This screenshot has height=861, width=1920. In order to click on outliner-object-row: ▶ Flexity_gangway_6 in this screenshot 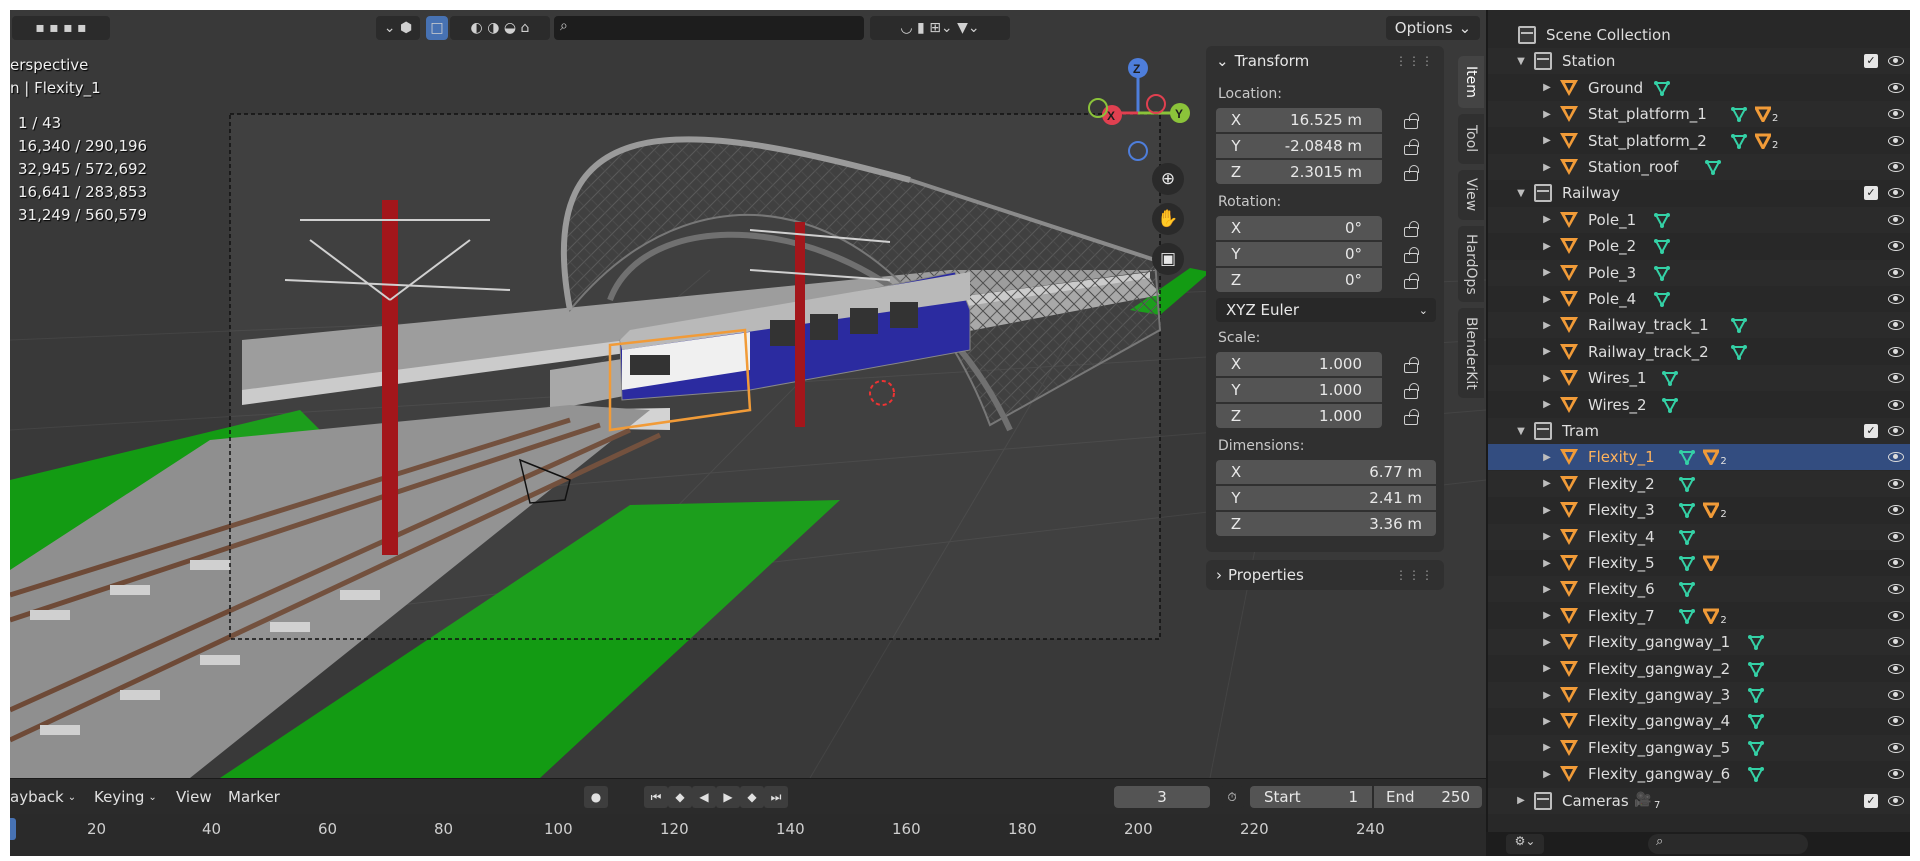, I will do `click(1699, 774)`.